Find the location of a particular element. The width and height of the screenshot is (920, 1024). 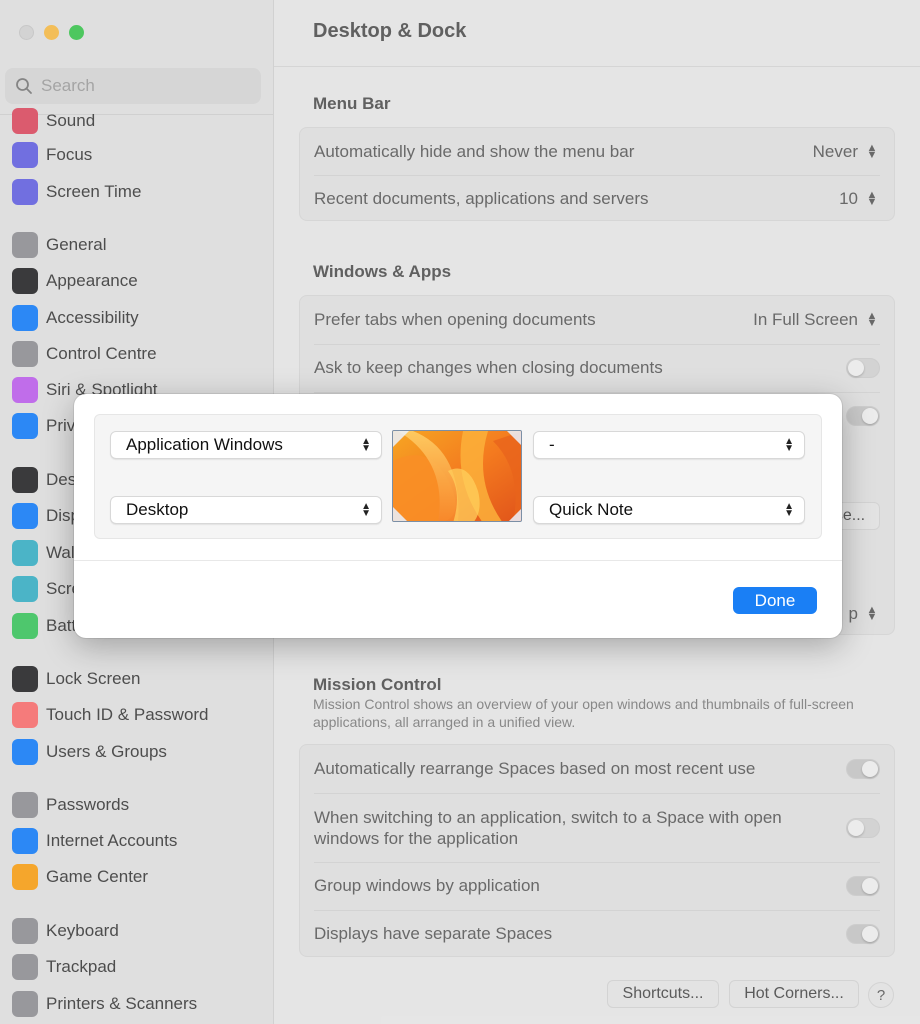

bottom-right-corner-select: Quick Note ▲ ▼ is located at coordinates (669, 510).